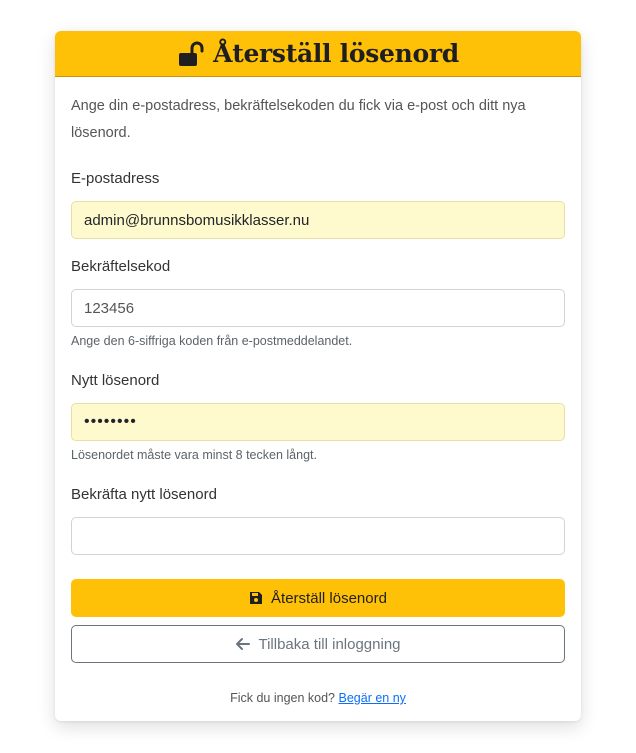  Describe the element at coordinates (191, 54) in the screenshot. I see `unlock-icon` at that location.